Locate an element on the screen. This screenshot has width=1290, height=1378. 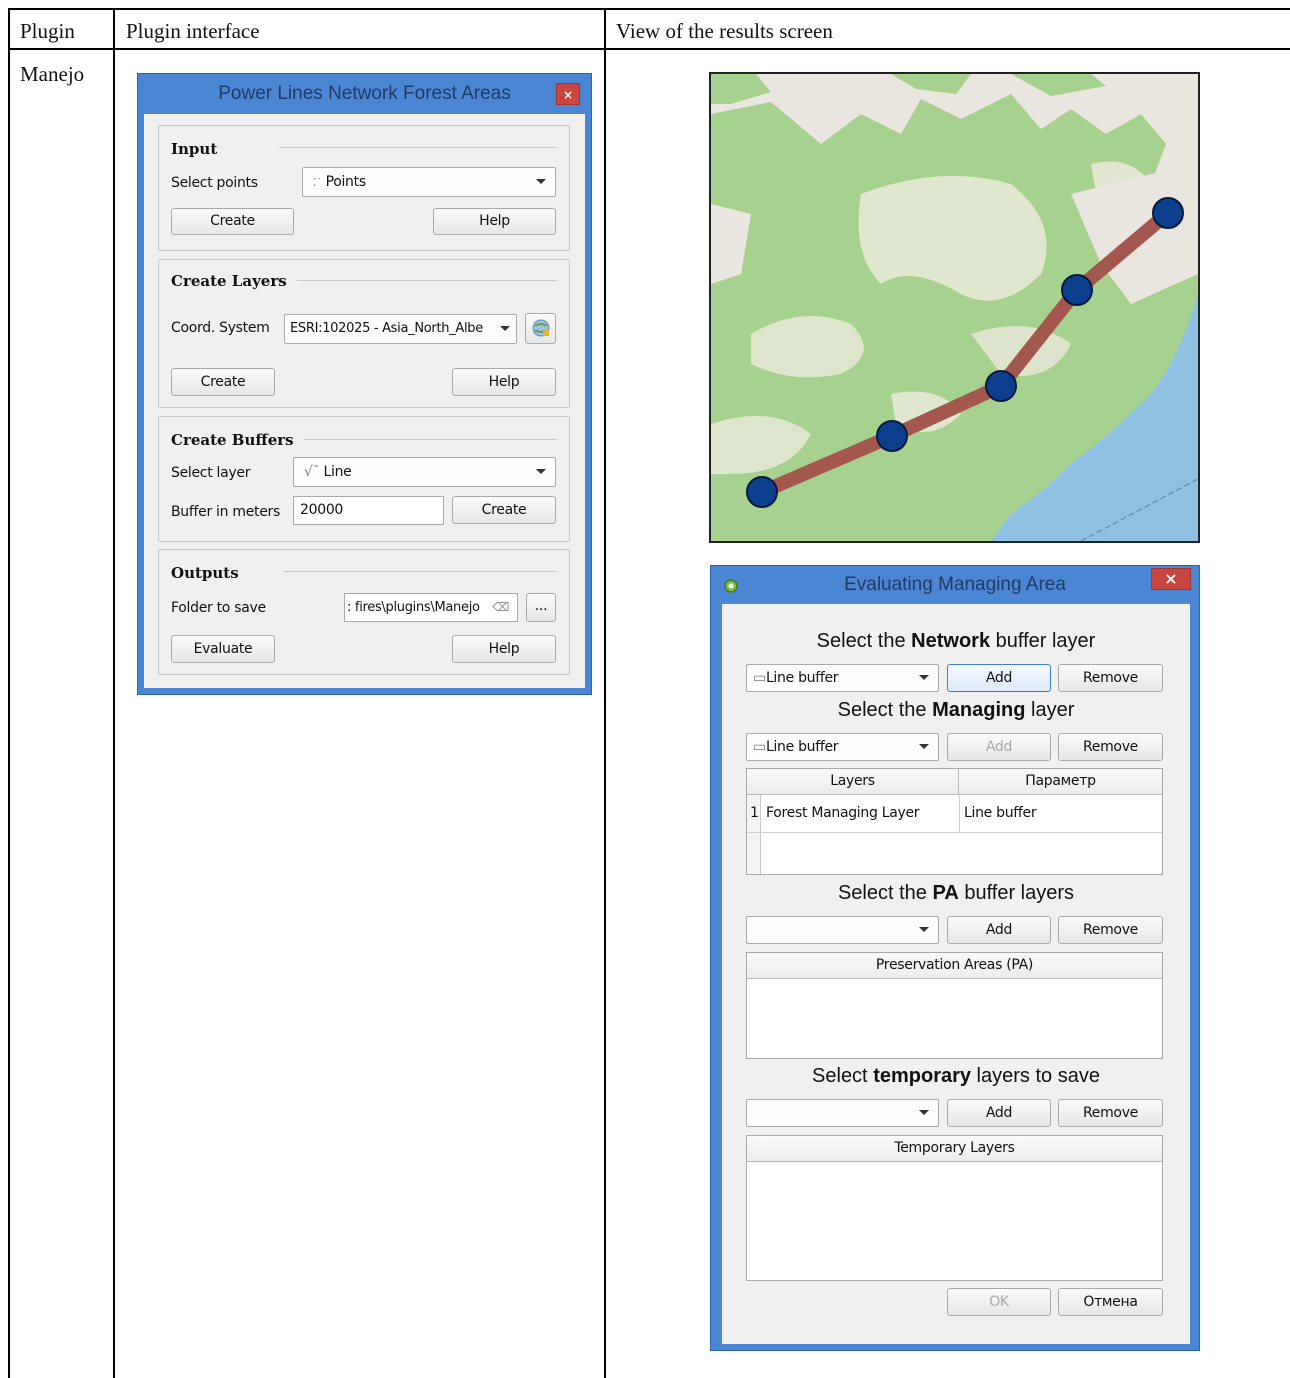
pa-heading: Select the PA buffer layers is located at coordinates (956, 893).